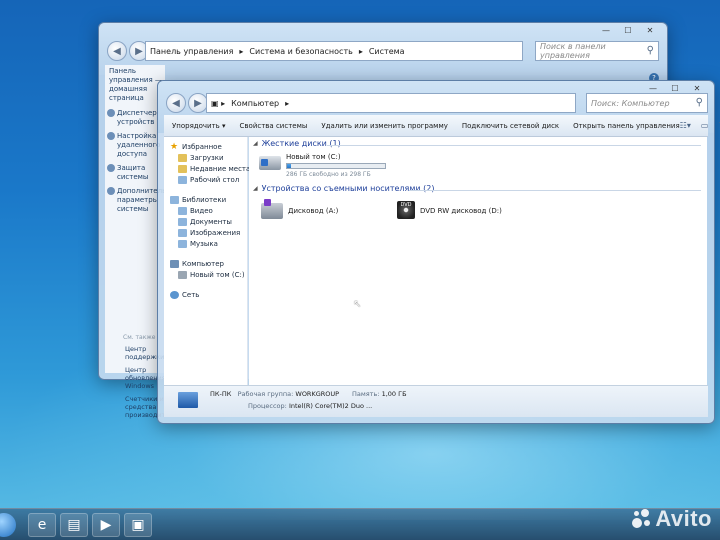 This screenshot has width=720, height=540. Describe the element at coordinates (205, 210) in the screenshot. I see `nav-video: Видео` at that location.